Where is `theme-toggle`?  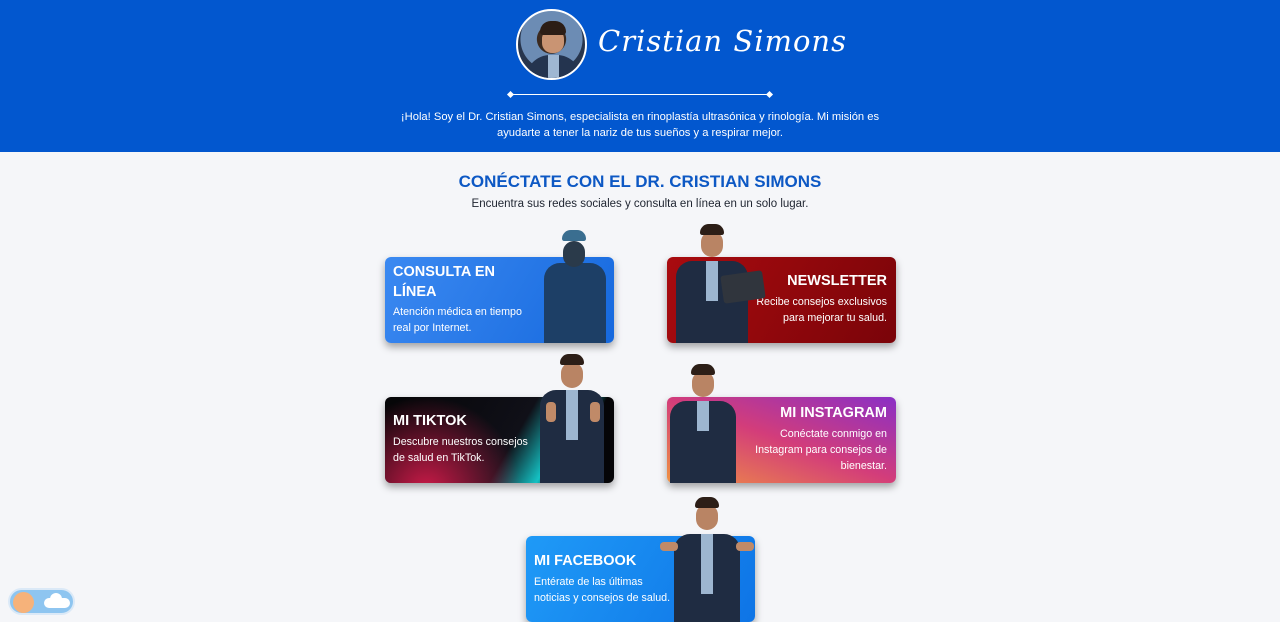 theme-toggle is located at coordinates (41, 601).